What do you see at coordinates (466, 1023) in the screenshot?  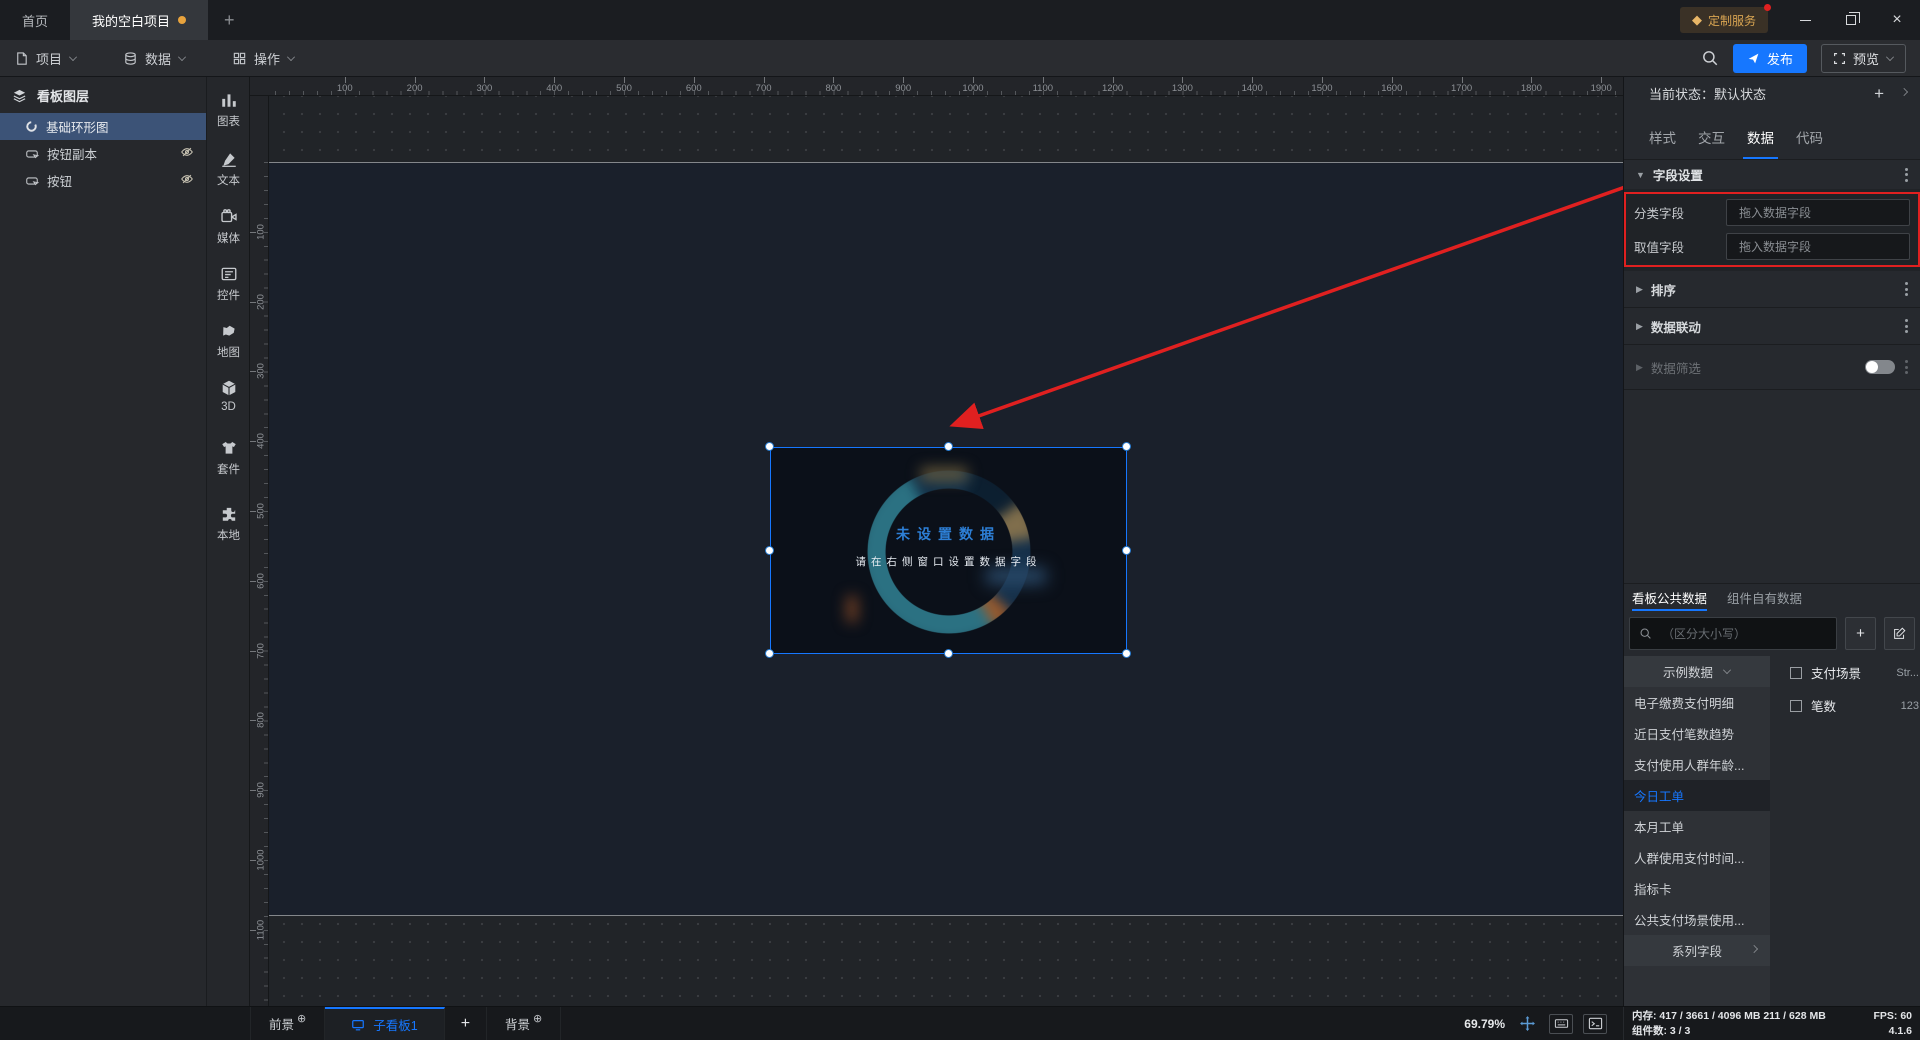 I see `add-subboard-button: +` at bounding box center [466, 1023].